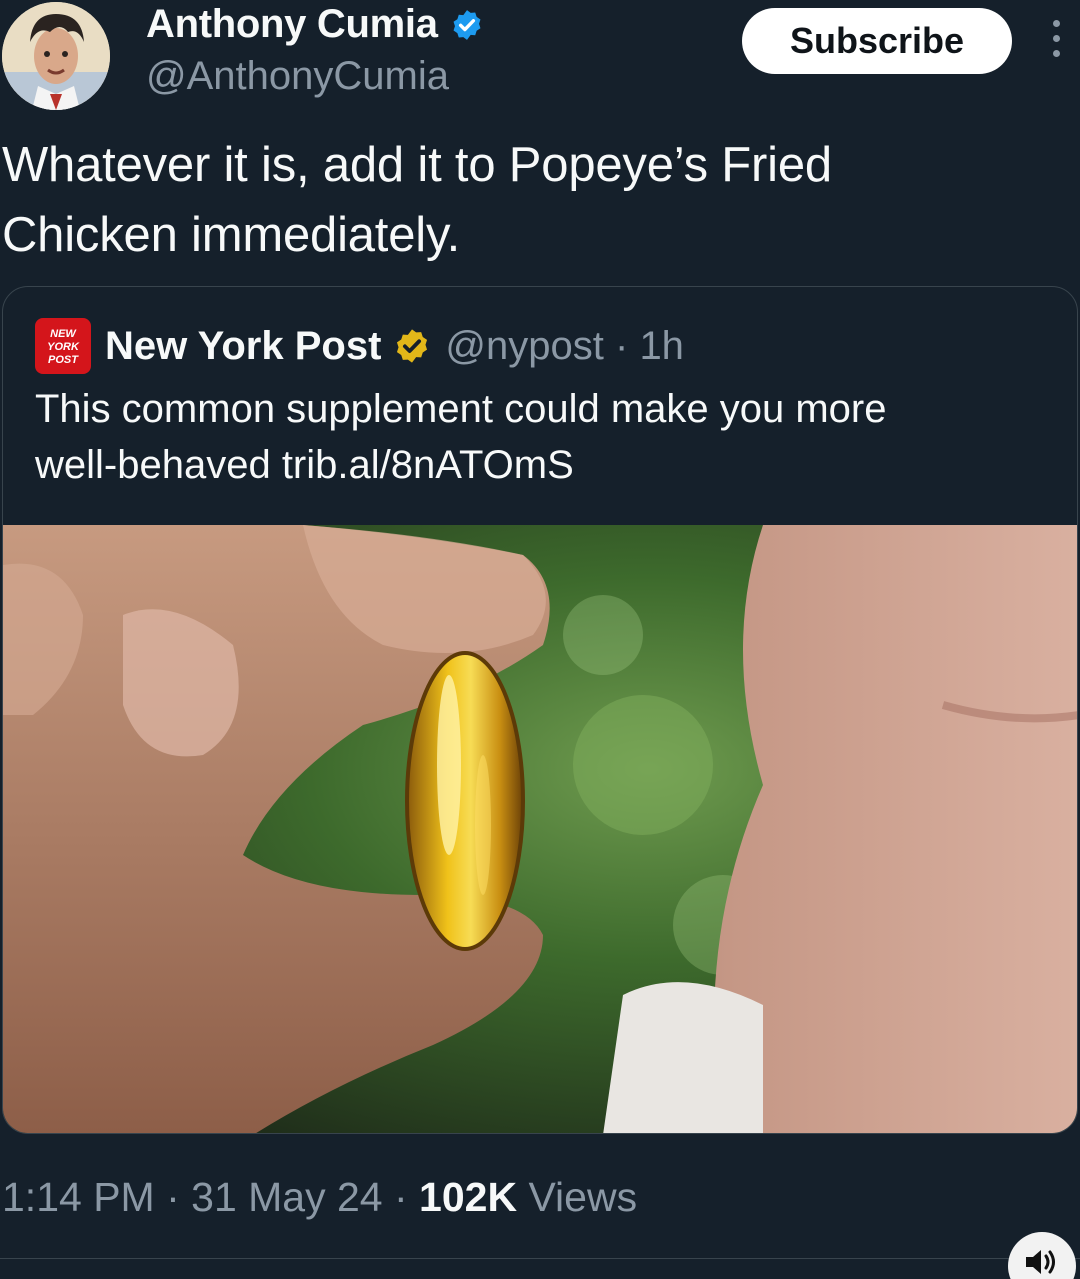 The height and width of the screenshot is (1279, 1080). Describe the element at coordinates (292, 24) in the screenshot. I see `author-display-name: Anthony Cumia` at that location.